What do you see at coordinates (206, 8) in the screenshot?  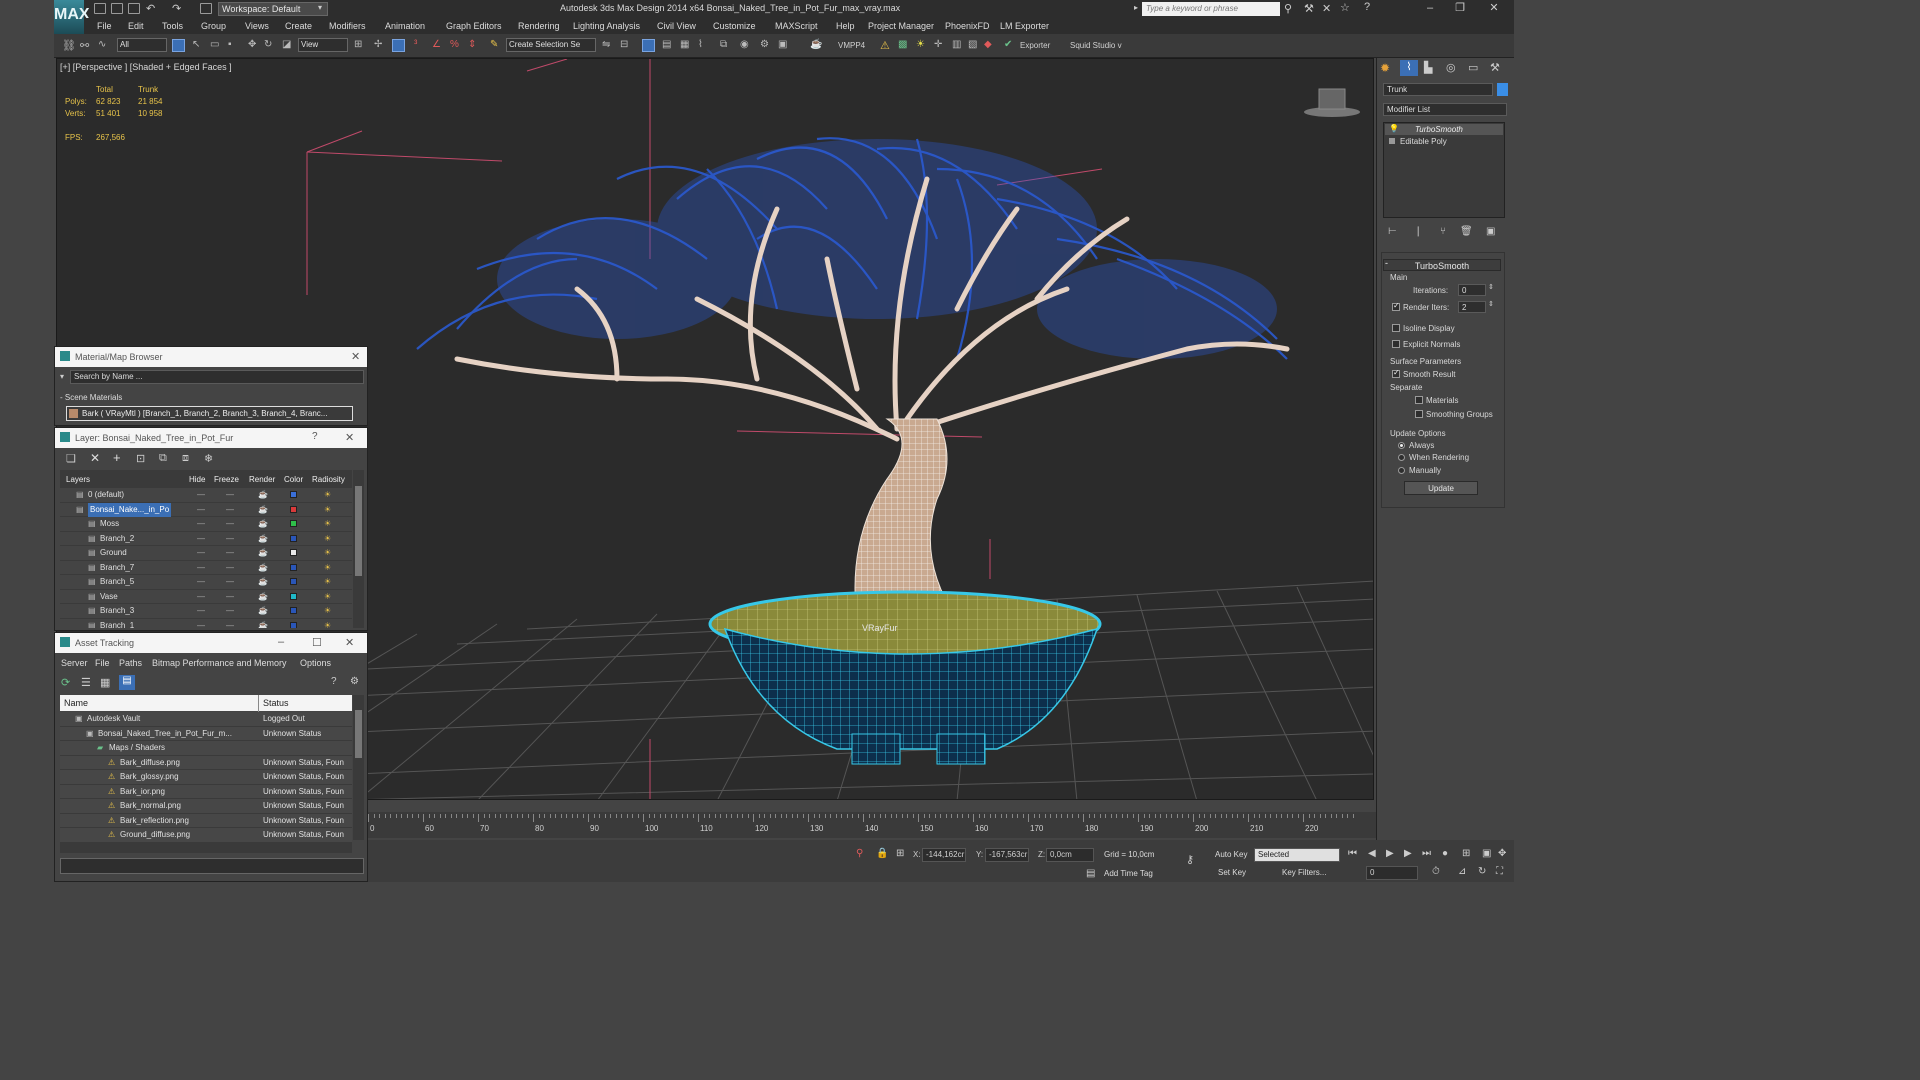 I see `project-folder-icon` at bounding box center [206, 8].